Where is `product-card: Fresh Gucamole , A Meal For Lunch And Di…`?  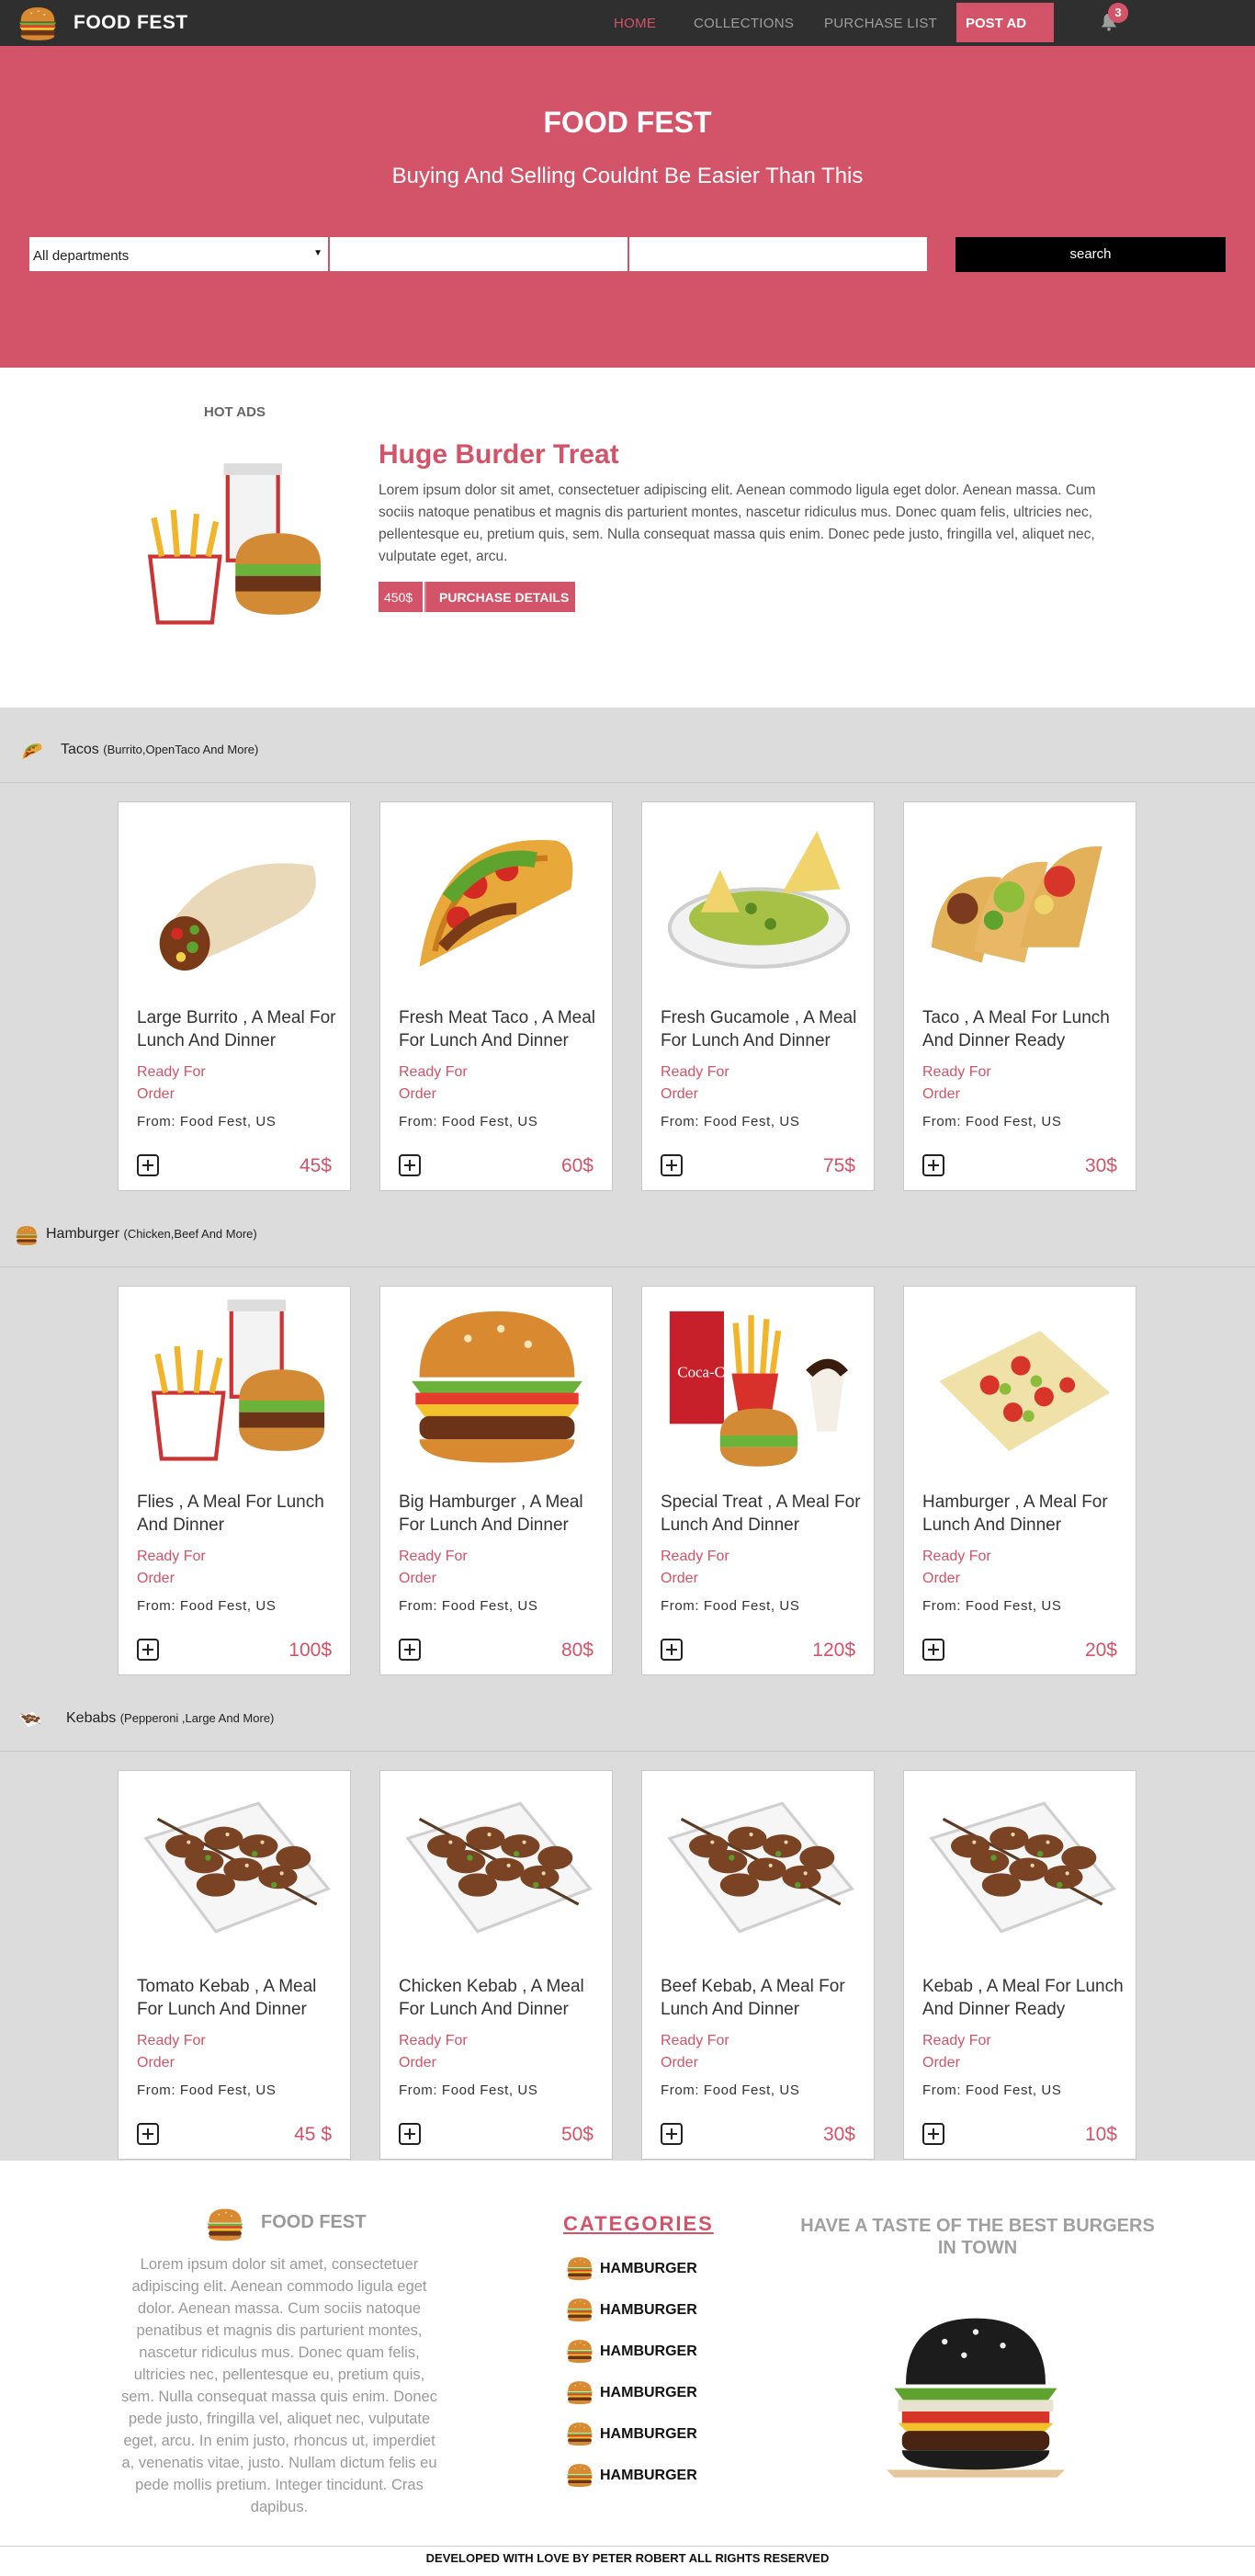 product-card: Fresh Gucamole , A Meal For Lunch And Di… is located at coordinates (758, 996).